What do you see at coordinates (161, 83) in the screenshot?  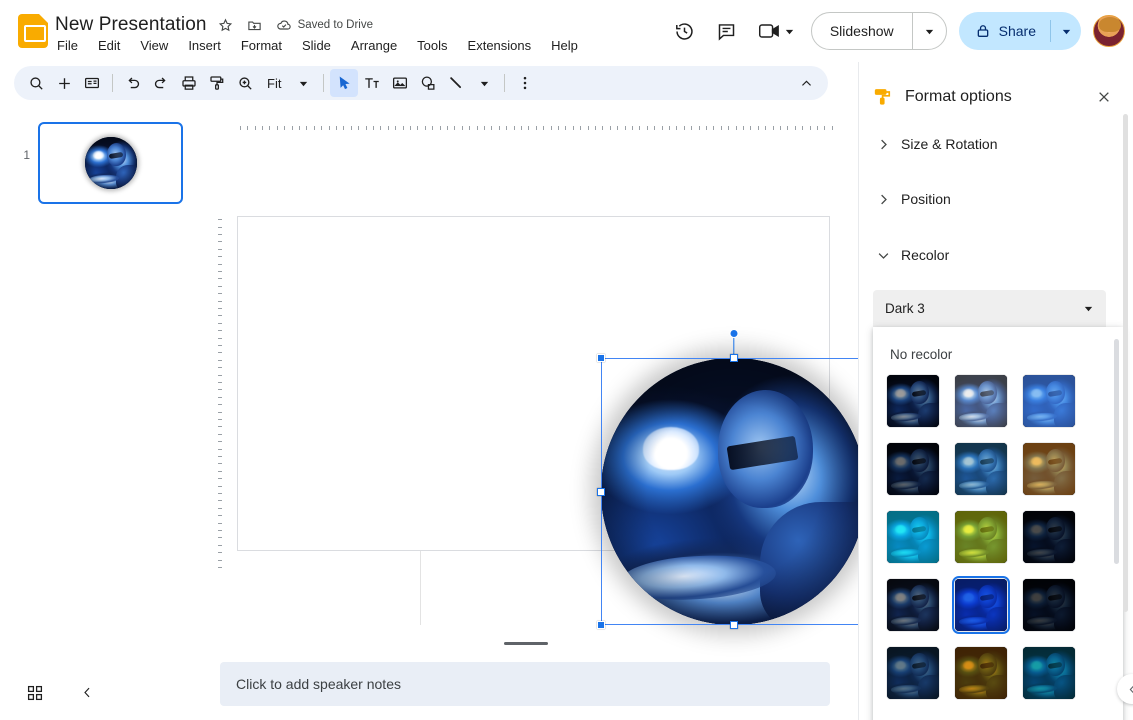 I see `redo-icon` at bounding box center [161, 83].